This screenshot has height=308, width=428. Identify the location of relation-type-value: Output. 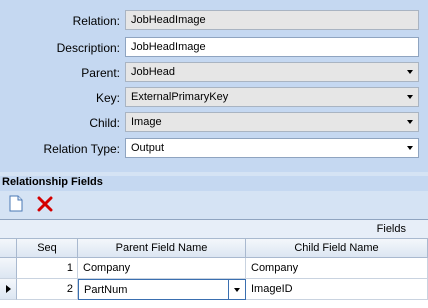
(148, 148).